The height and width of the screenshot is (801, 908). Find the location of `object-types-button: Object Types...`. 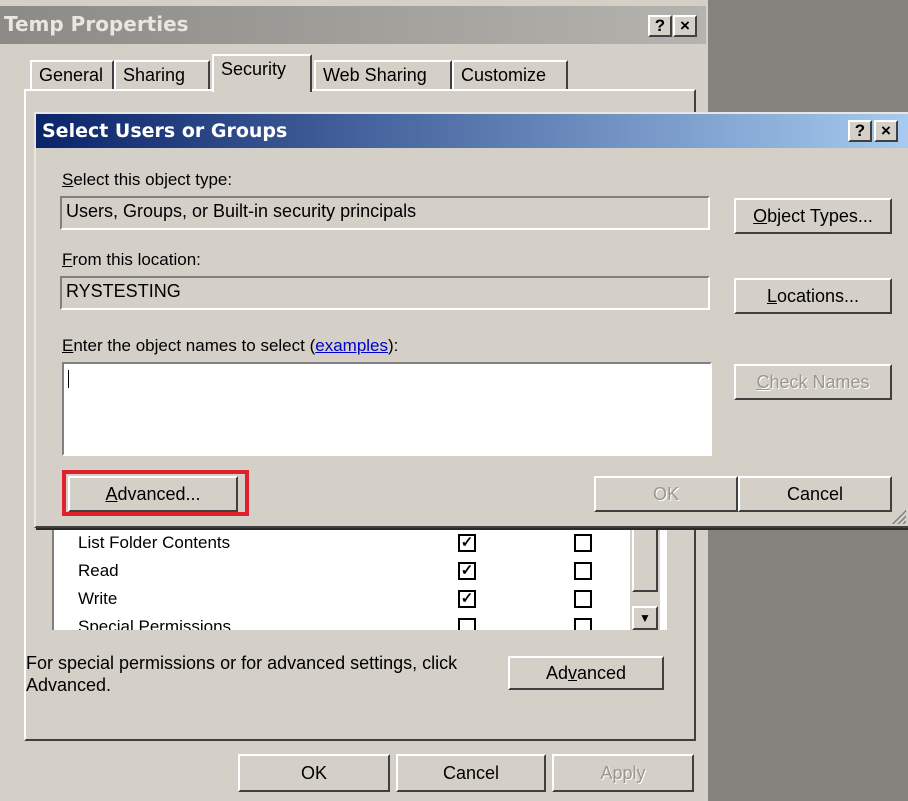

object-types-button: Object Types... is located at coordinates (813, 216).